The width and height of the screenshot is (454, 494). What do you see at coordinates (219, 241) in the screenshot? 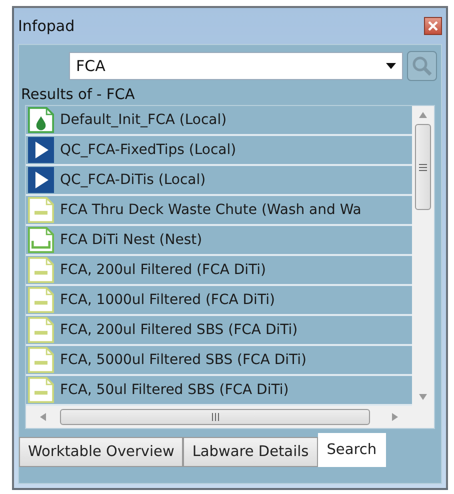
I see `result-item: FCA DiTi Nest (Nest)` at bounding box center [219, 241].